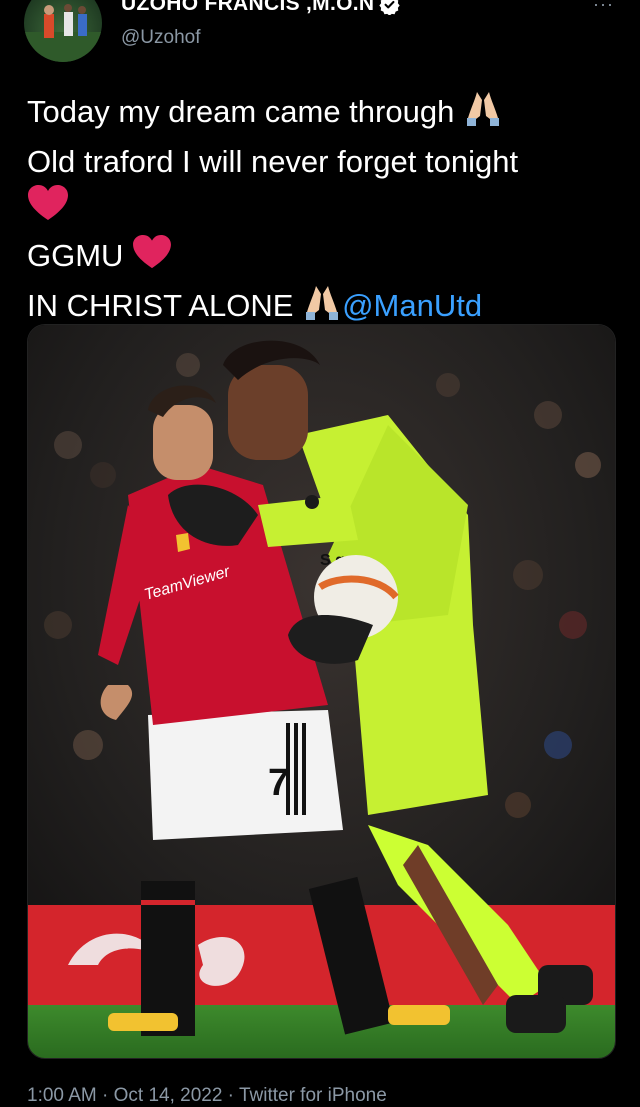 The height and width of the screenshot is (1107, 640). I want to click on praying-hands-icon, so click(483, 114).